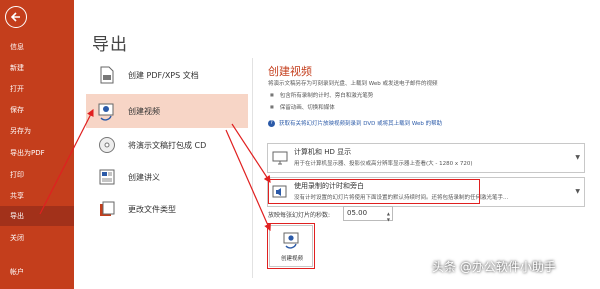 The image size is (600, 289). I want to click on arrow-to-timing, so click(251, 153).